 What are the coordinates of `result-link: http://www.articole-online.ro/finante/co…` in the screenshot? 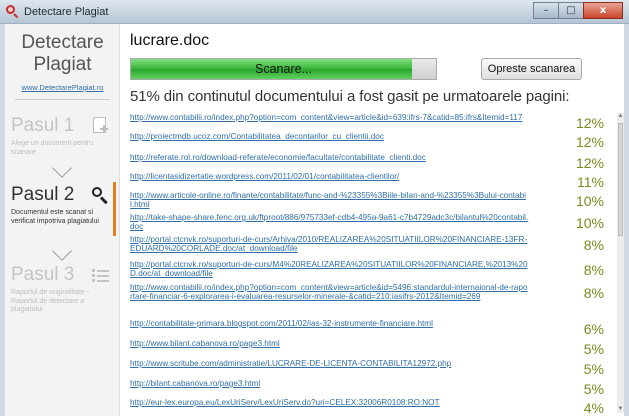 It's located at (330, 200).